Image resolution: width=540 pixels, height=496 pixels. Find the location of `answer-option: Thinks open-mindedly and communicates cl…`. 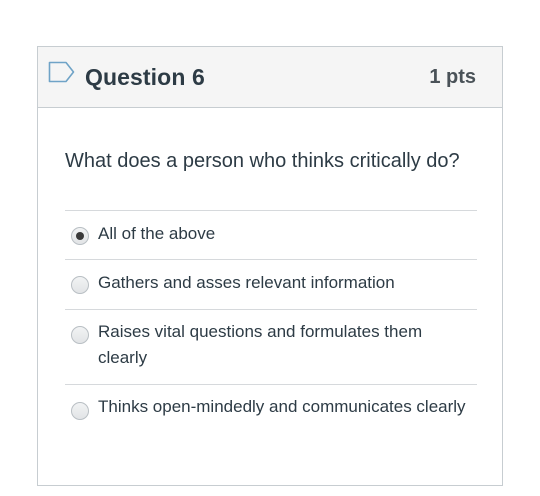

answer-option: Thinks open-mindedly and communicates cl… is located at coordinates (271, 419).